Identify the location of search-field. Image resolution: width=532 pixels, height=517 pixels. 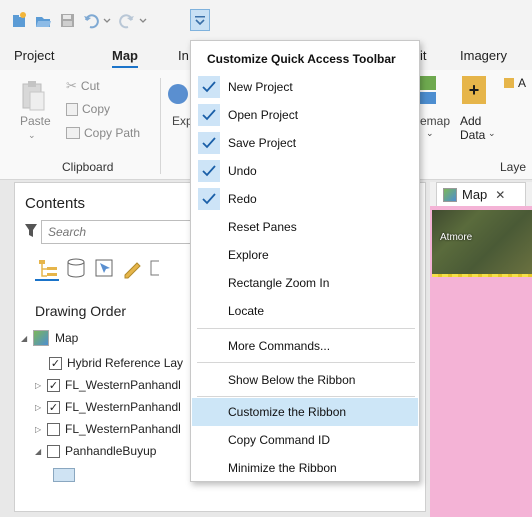
(118, 232).